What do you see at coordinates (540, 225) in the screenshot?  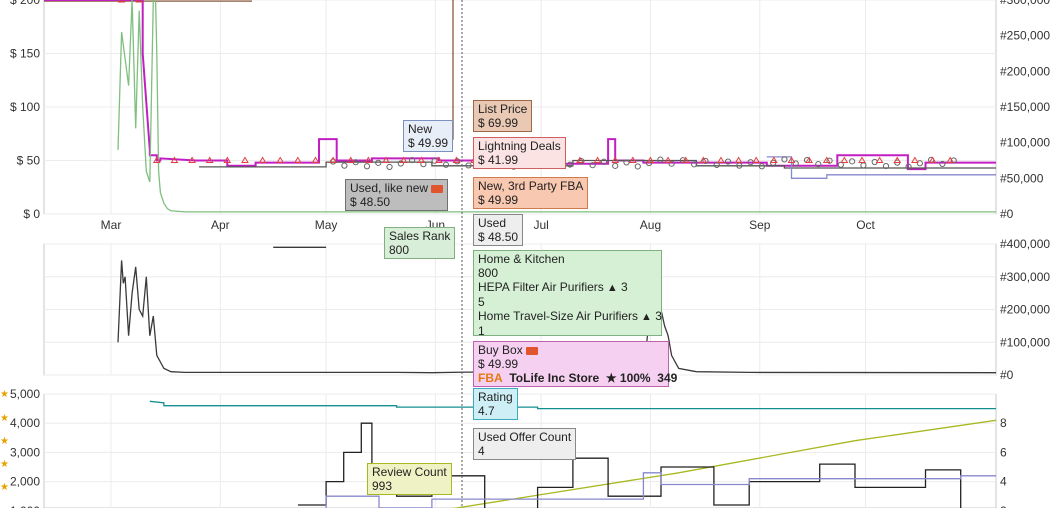 I see `x-tick-label: Jul` at bounding box center [540, 225].